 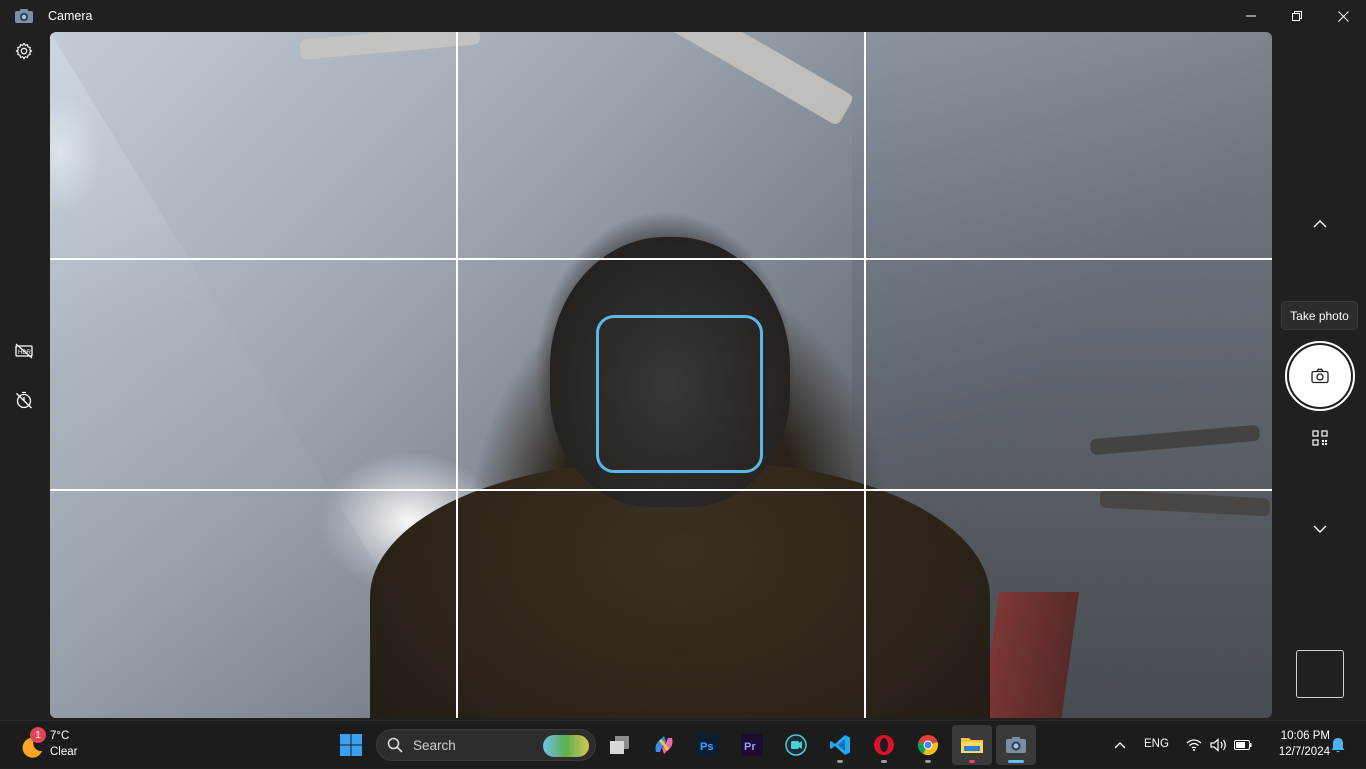 I want to click on chrome-icon, so click(x=927, y=745).